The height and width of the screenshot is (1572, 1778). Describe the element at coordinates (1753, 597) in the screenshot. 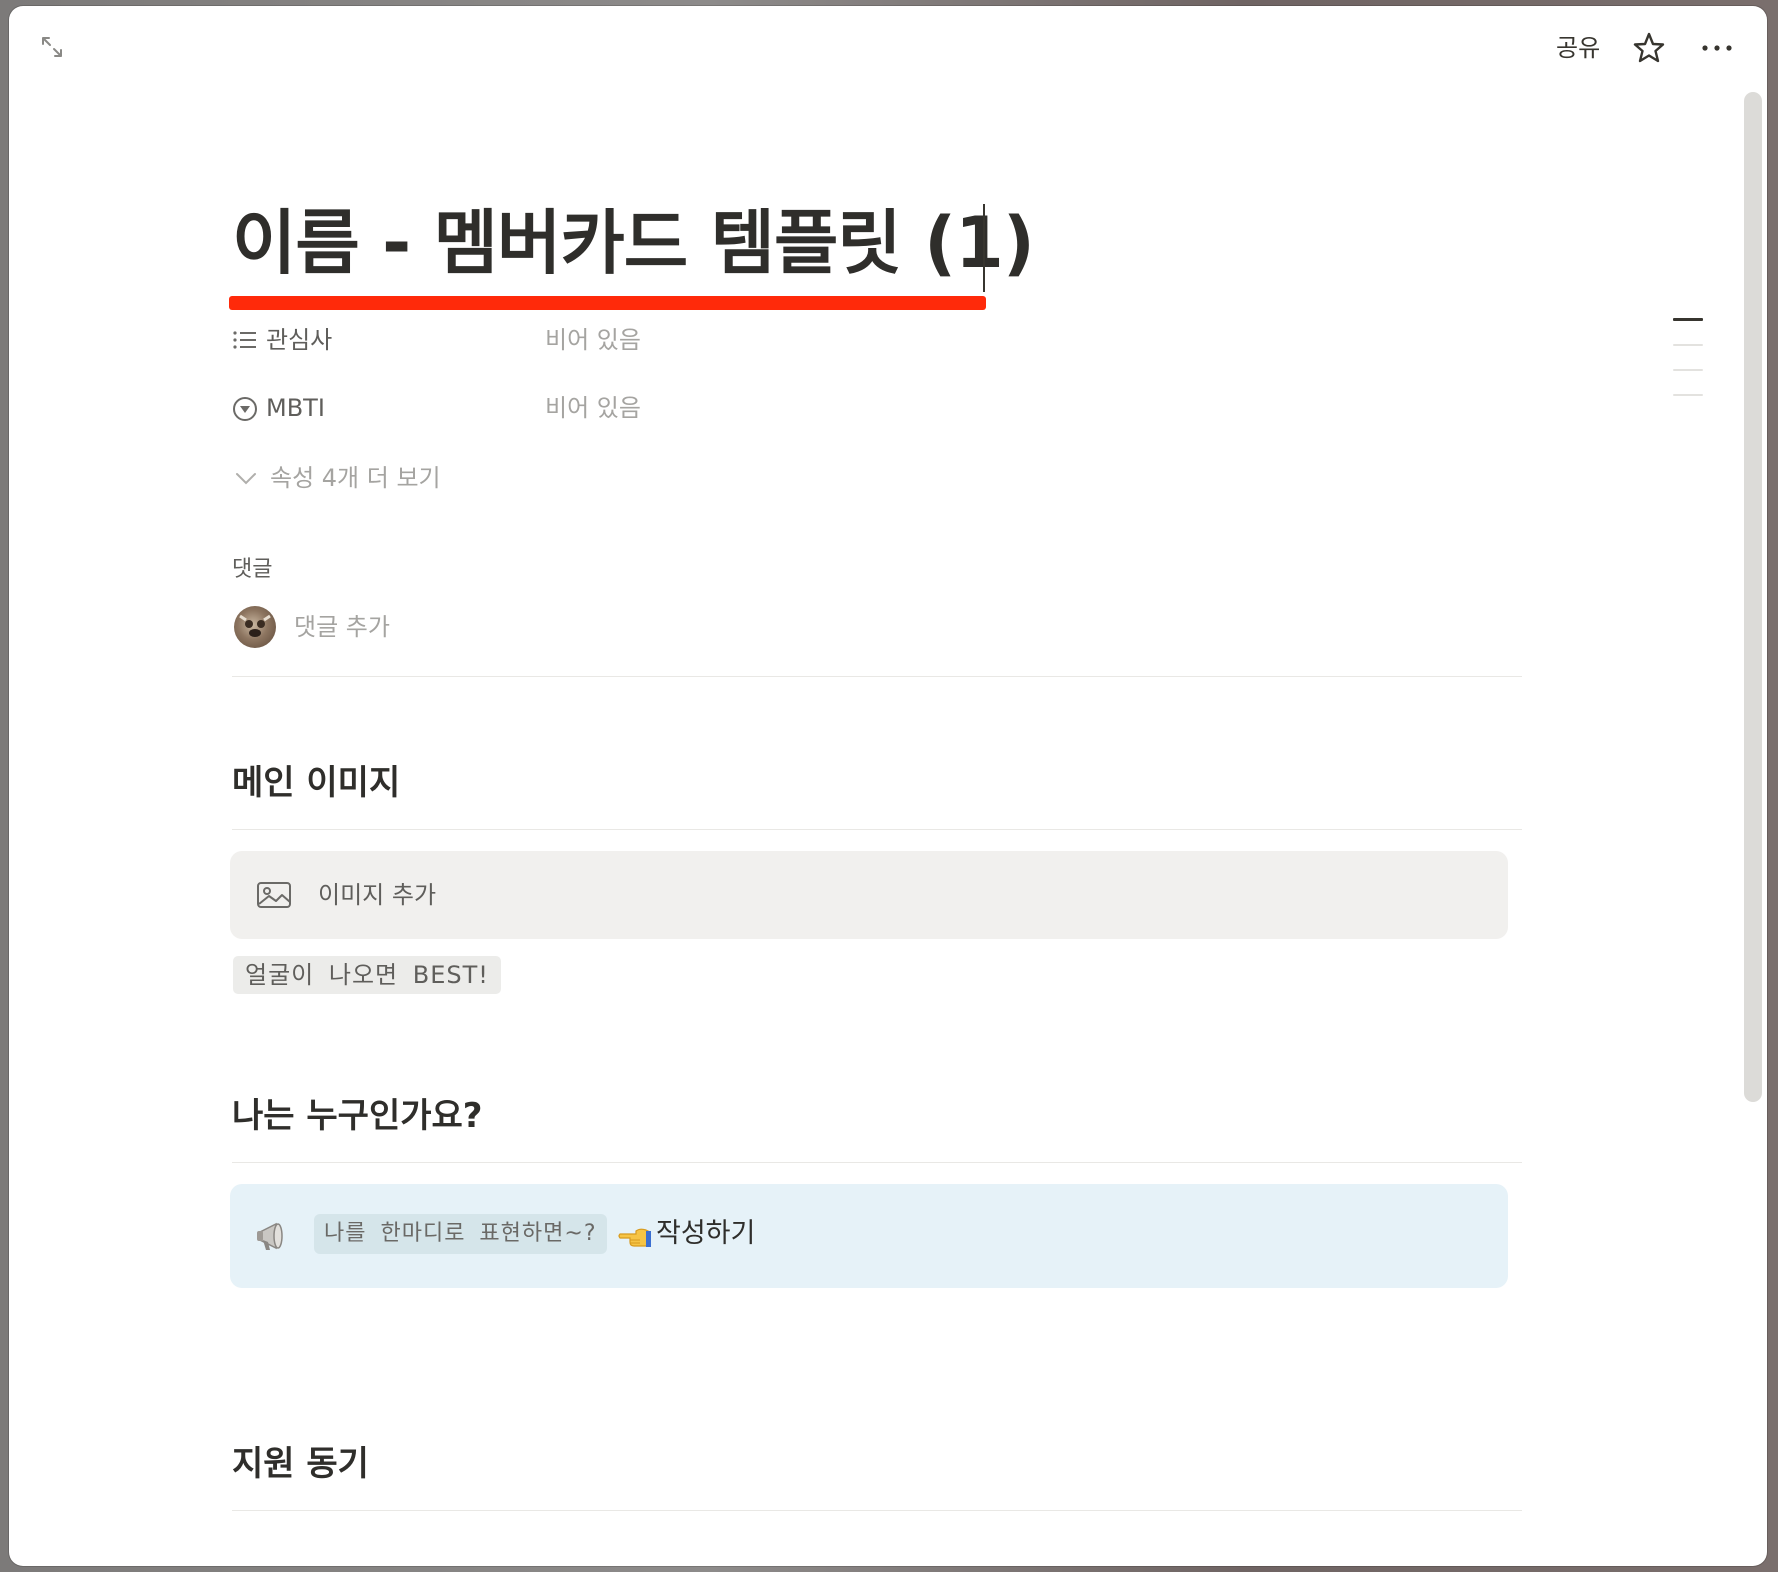

I see `vertical-scrollbar` at that location.